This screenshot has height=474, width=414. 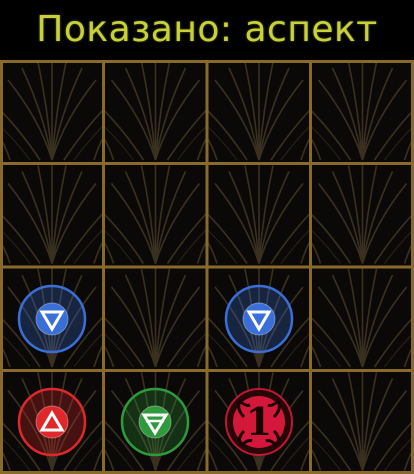 I want to click on board-token-numbered: 1, so click(x=259, y=422).